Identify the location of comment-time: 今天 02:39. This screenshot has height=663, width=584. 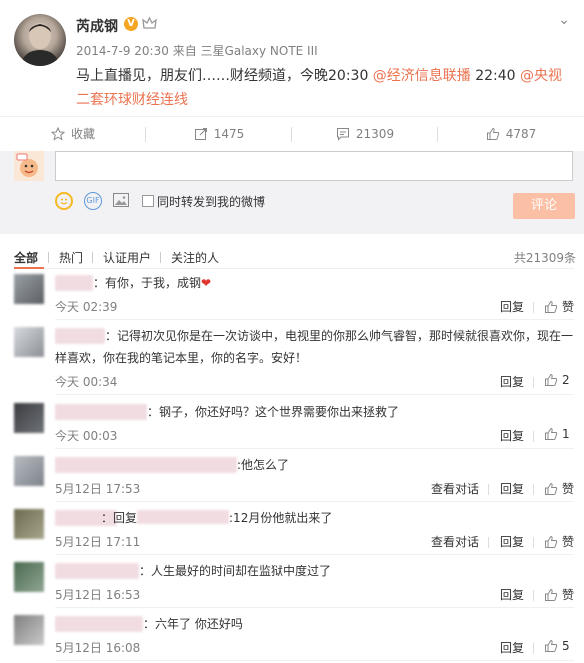
(86, 306).